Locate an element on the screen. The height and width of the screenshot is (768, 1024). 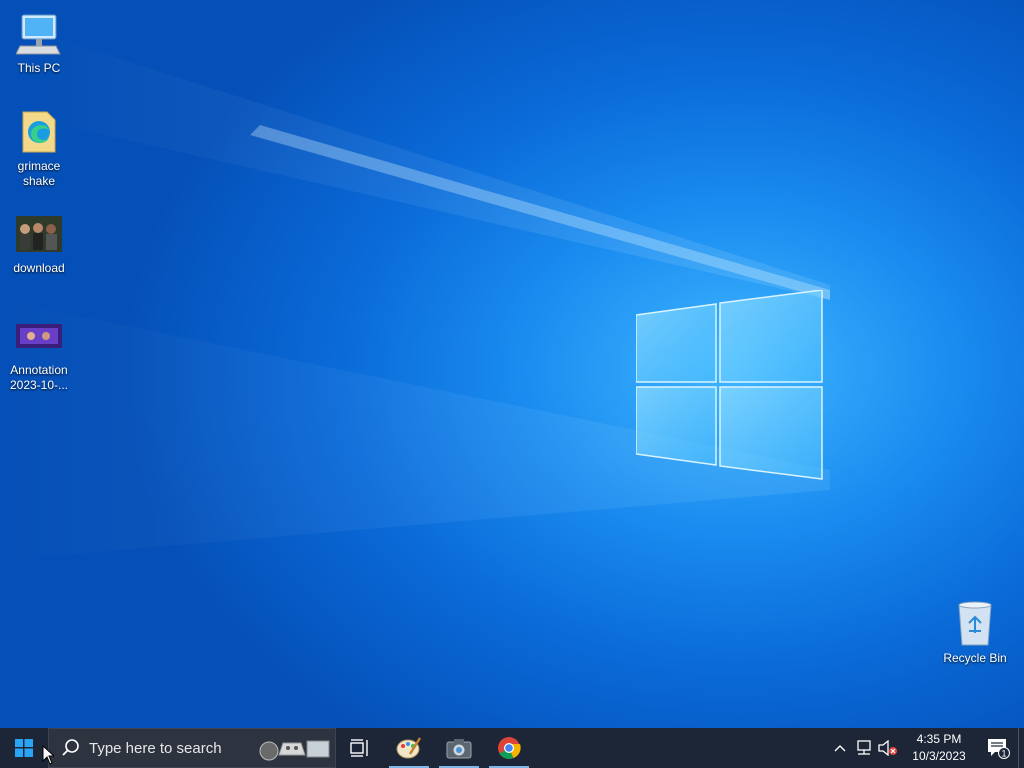
desktop-icon-recycle-bin: Recycle Bin is located at coordinates (975, 633).